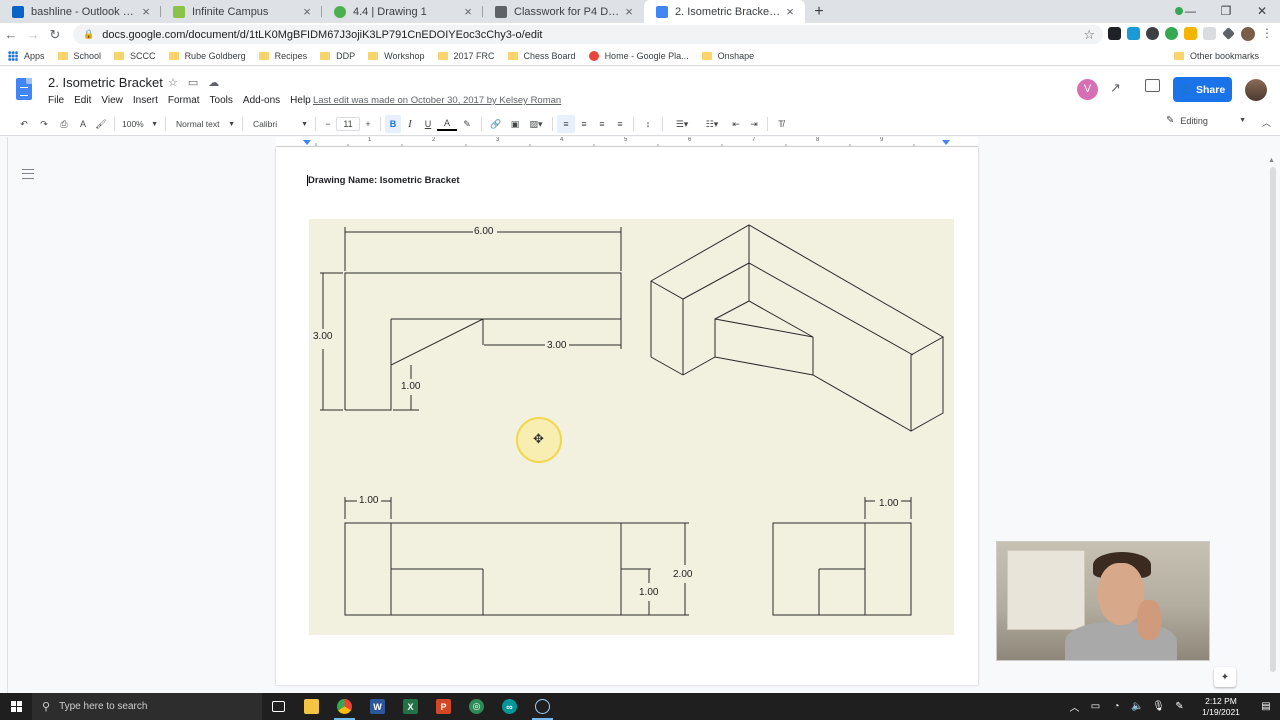 This screenshot has height=720, width=1280. Describe the element at coordinates (26, 55) in the screenshot. I see `bookmark-apps: Apps` at that location.